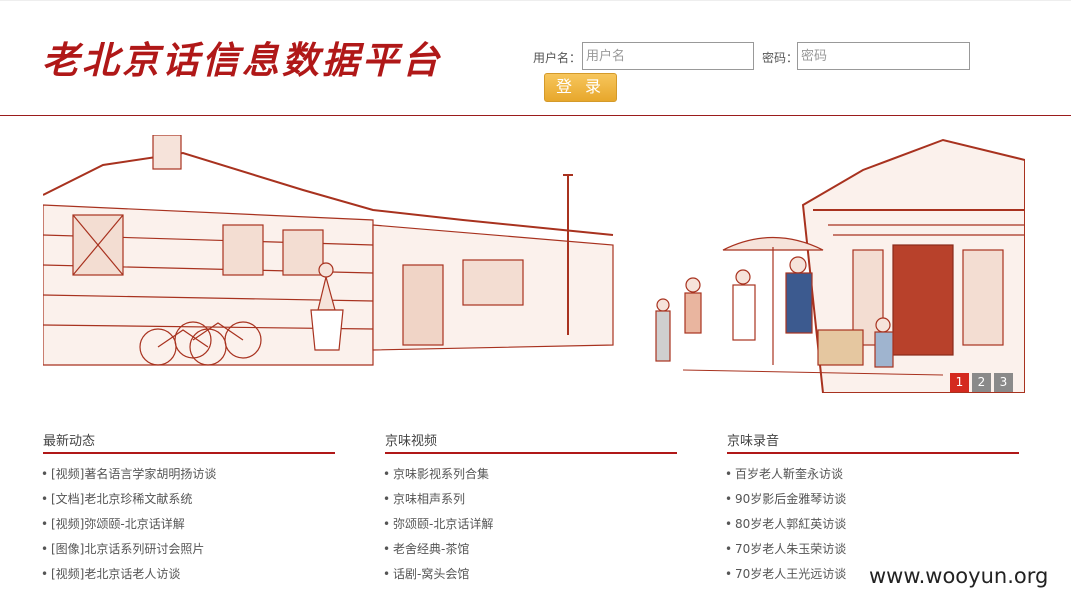  I want to click on news-link: [视频]弥颂颐-北京话详解, so click(118, 524).